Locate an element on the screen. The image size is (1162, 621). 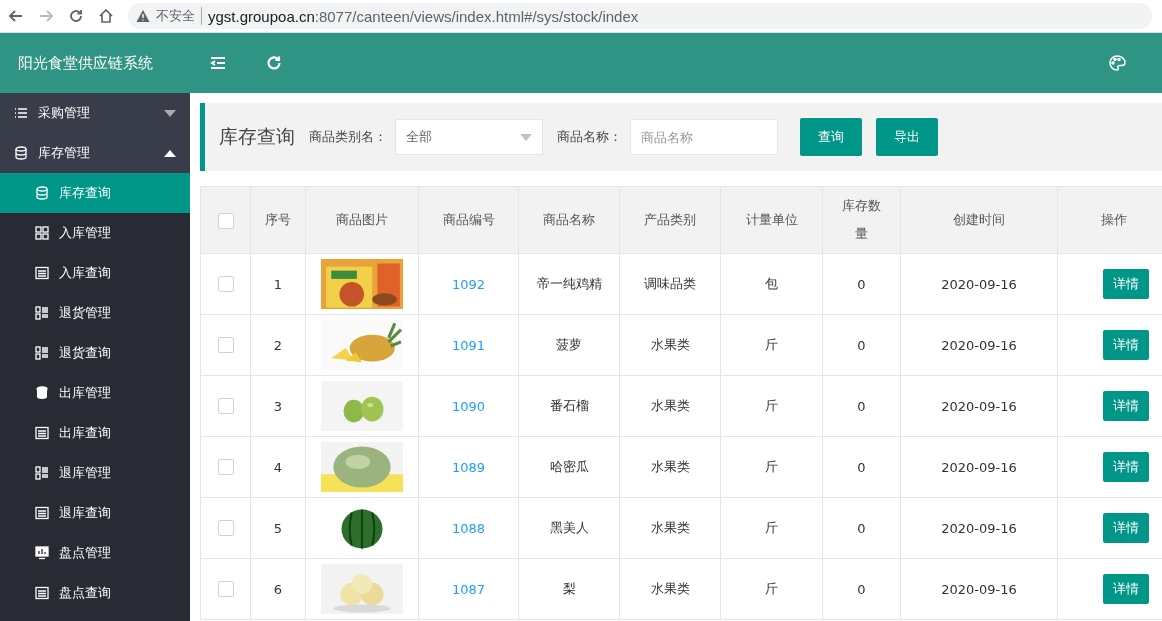
table-cell: 2 is located at coordinates (278, 345).